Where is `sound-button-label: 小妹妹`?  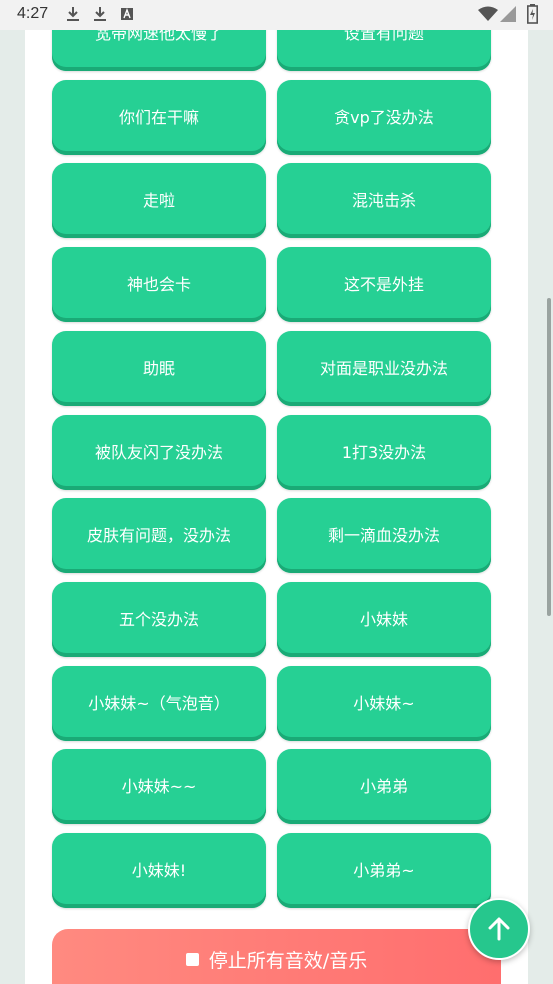
sound-button-label: 小妹妹 is located at coordinates (383, 619).